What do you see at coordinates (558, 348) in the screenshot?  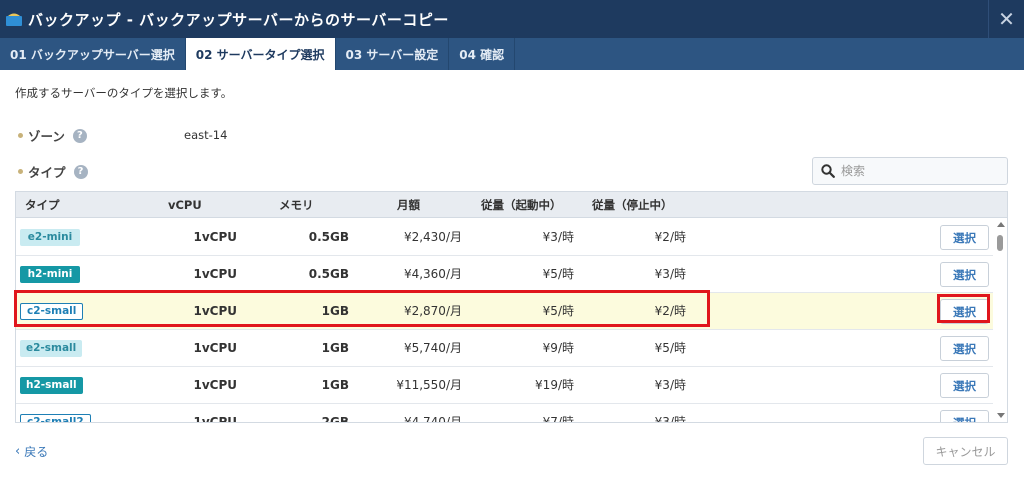 I see `running-cell: ¥9/時` at bounding box center [558, 348].